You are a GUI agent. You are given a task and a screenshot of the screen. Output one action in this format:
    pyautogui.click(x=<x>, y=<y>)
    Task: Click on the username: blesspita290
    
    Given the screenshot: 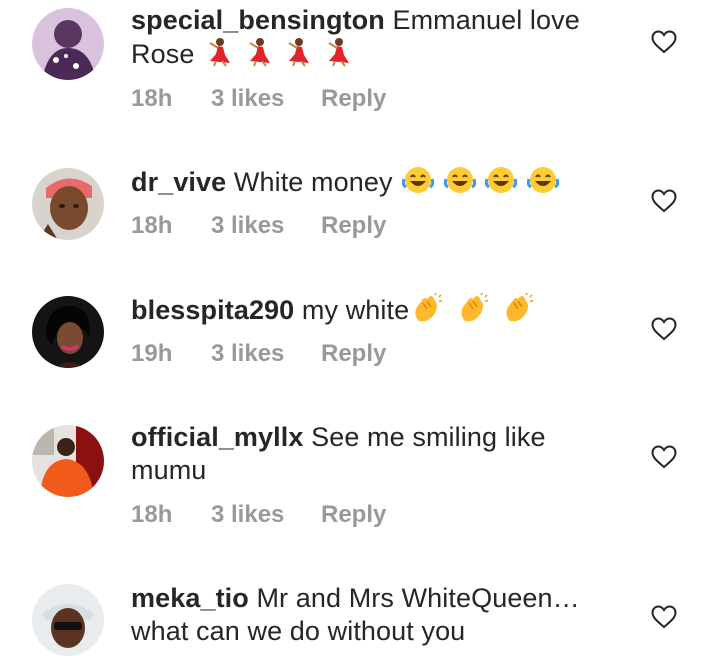 What is the action you would take?
    pyautogui.click(x=212, y=310)
    